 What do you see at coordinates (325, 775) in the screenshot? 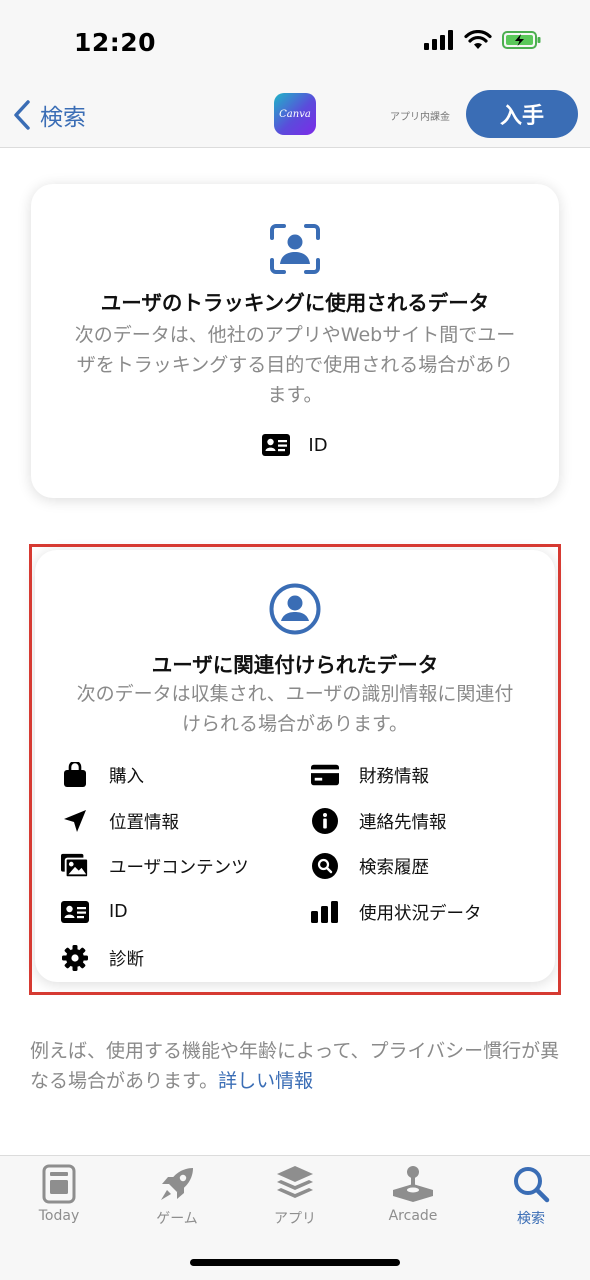
I see `credit-card-icon` at bounding box center [325, 775].